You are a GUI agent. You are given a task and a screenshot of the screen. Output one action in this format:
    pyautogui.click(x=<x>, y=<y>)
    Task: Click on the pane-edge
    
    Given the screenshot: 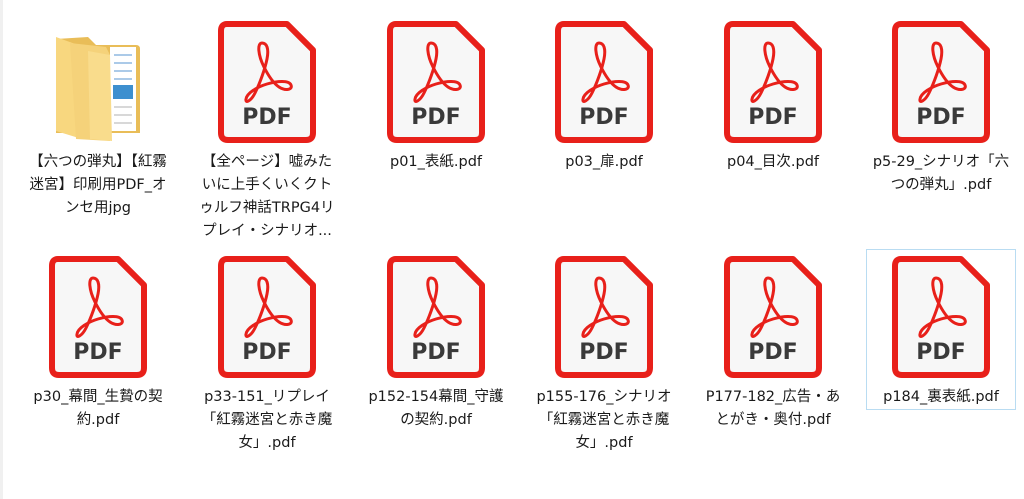 What is the action you would take?
    pyautogui.click(x=1, y=249)
    